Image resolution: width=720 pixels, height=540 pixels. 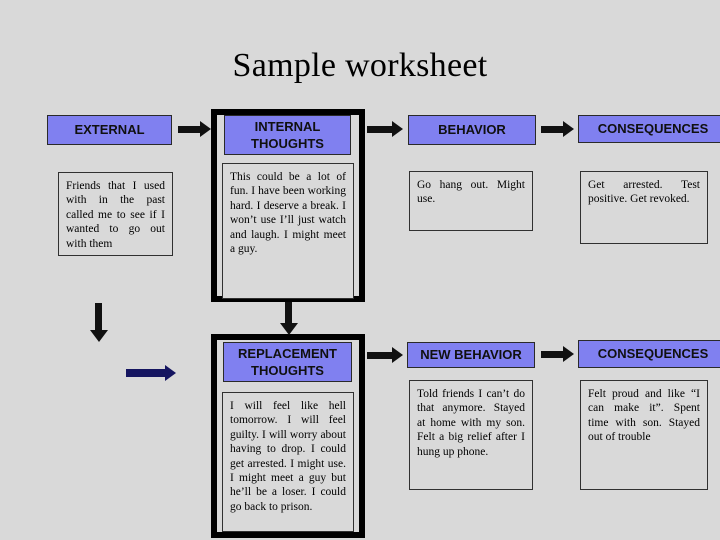 I want to click on header-consequences-bottom-label: CONSEQUENCES, so click(x=653, y=353).